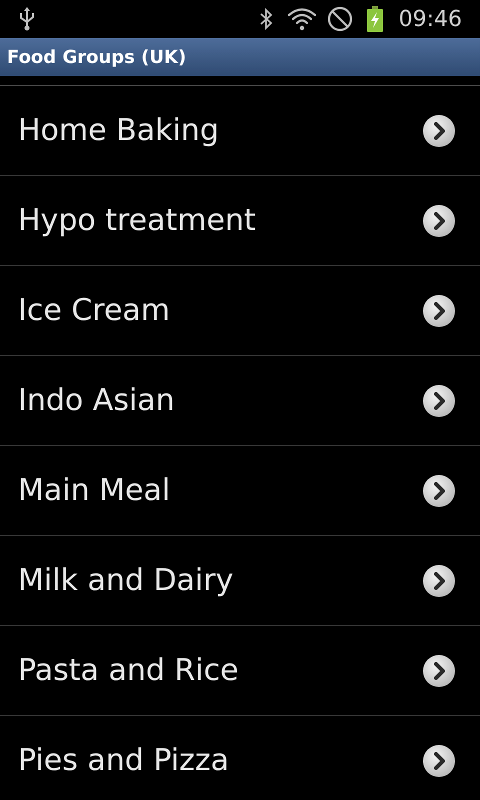  What do you see at coordinates (27, 19) in the screenshot?
I see `usb-icon` at bounding box center [27, 19].